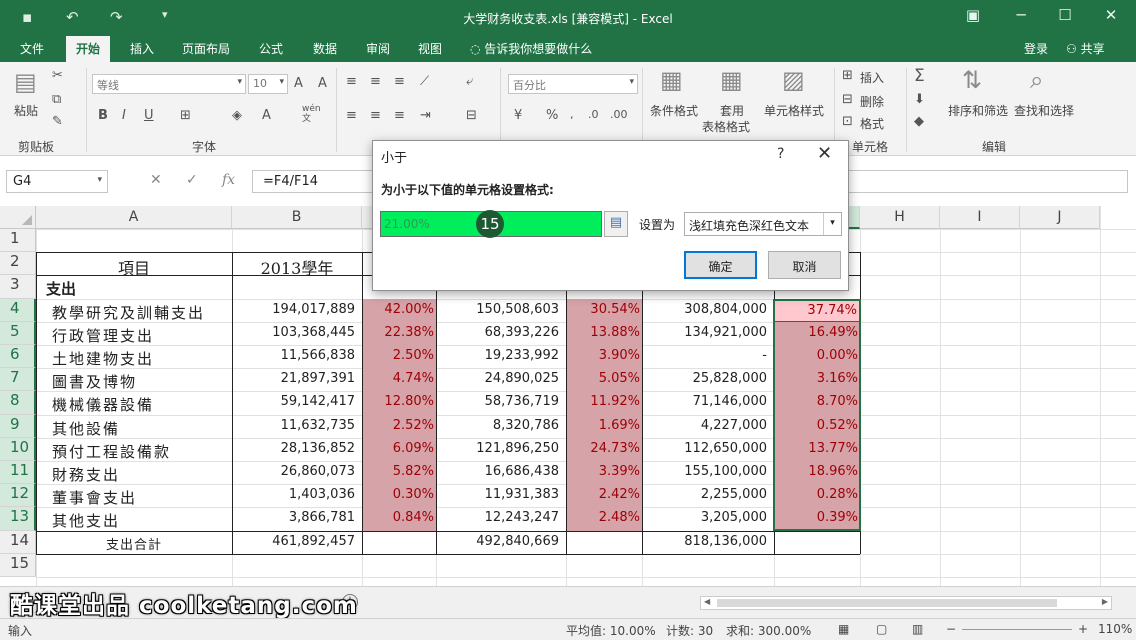 The height and width of the screenshot is (640, 1136). What do you see at coordinates (134, 288) in the screenshot?
I see `section-title-cell: 支出` at bounding box center [134, 288].